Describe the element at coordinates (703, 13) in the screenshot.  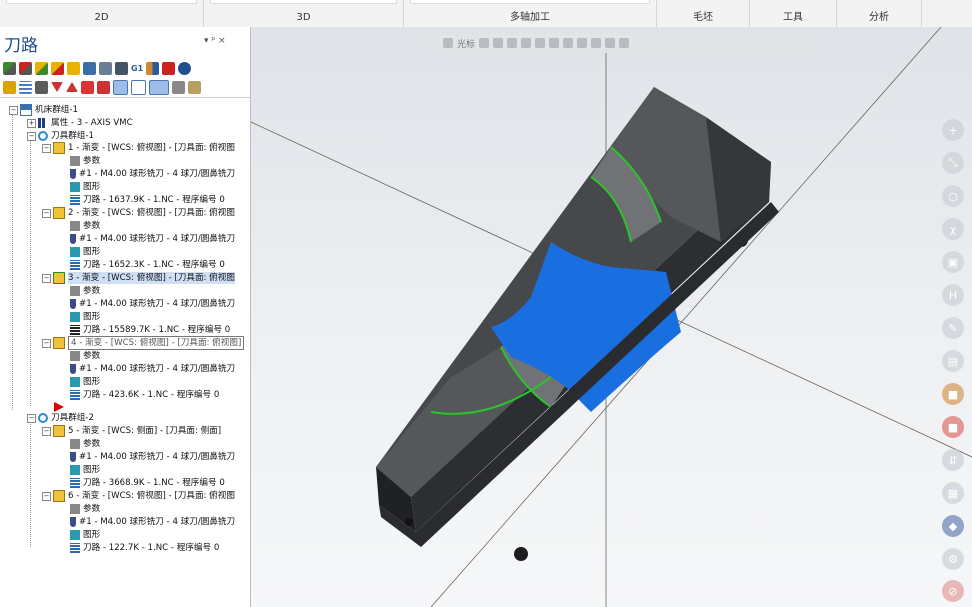
I see `ribbon-group-stock: 毛坯` at that location.